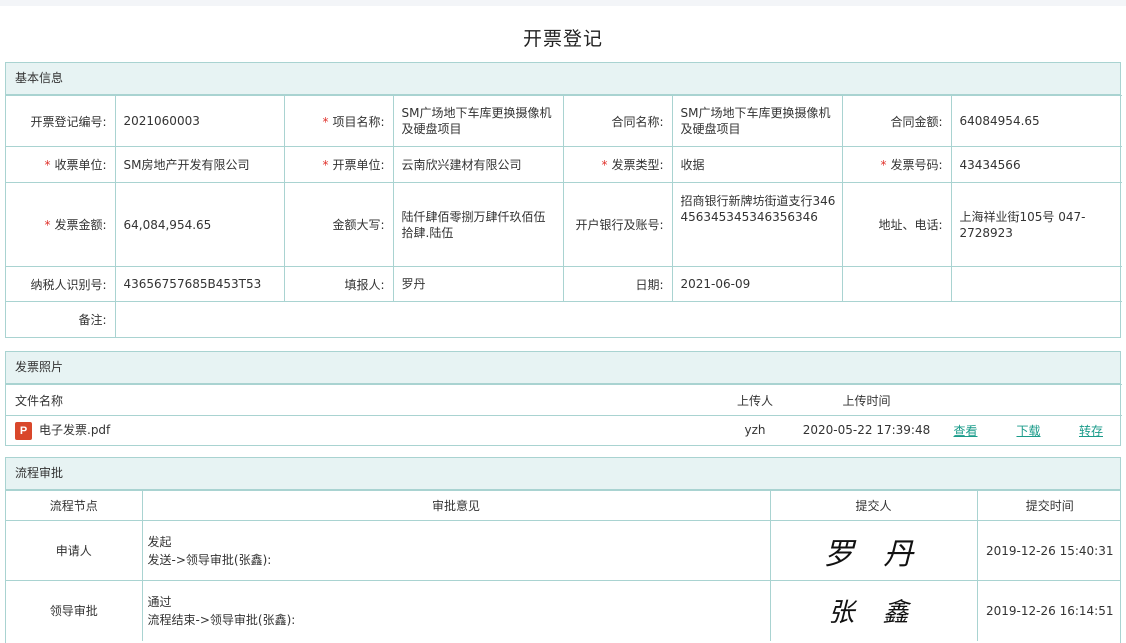 The image size is (1126, 643). I want to click on signature-cell: 罗 丹, so click(873, 550).